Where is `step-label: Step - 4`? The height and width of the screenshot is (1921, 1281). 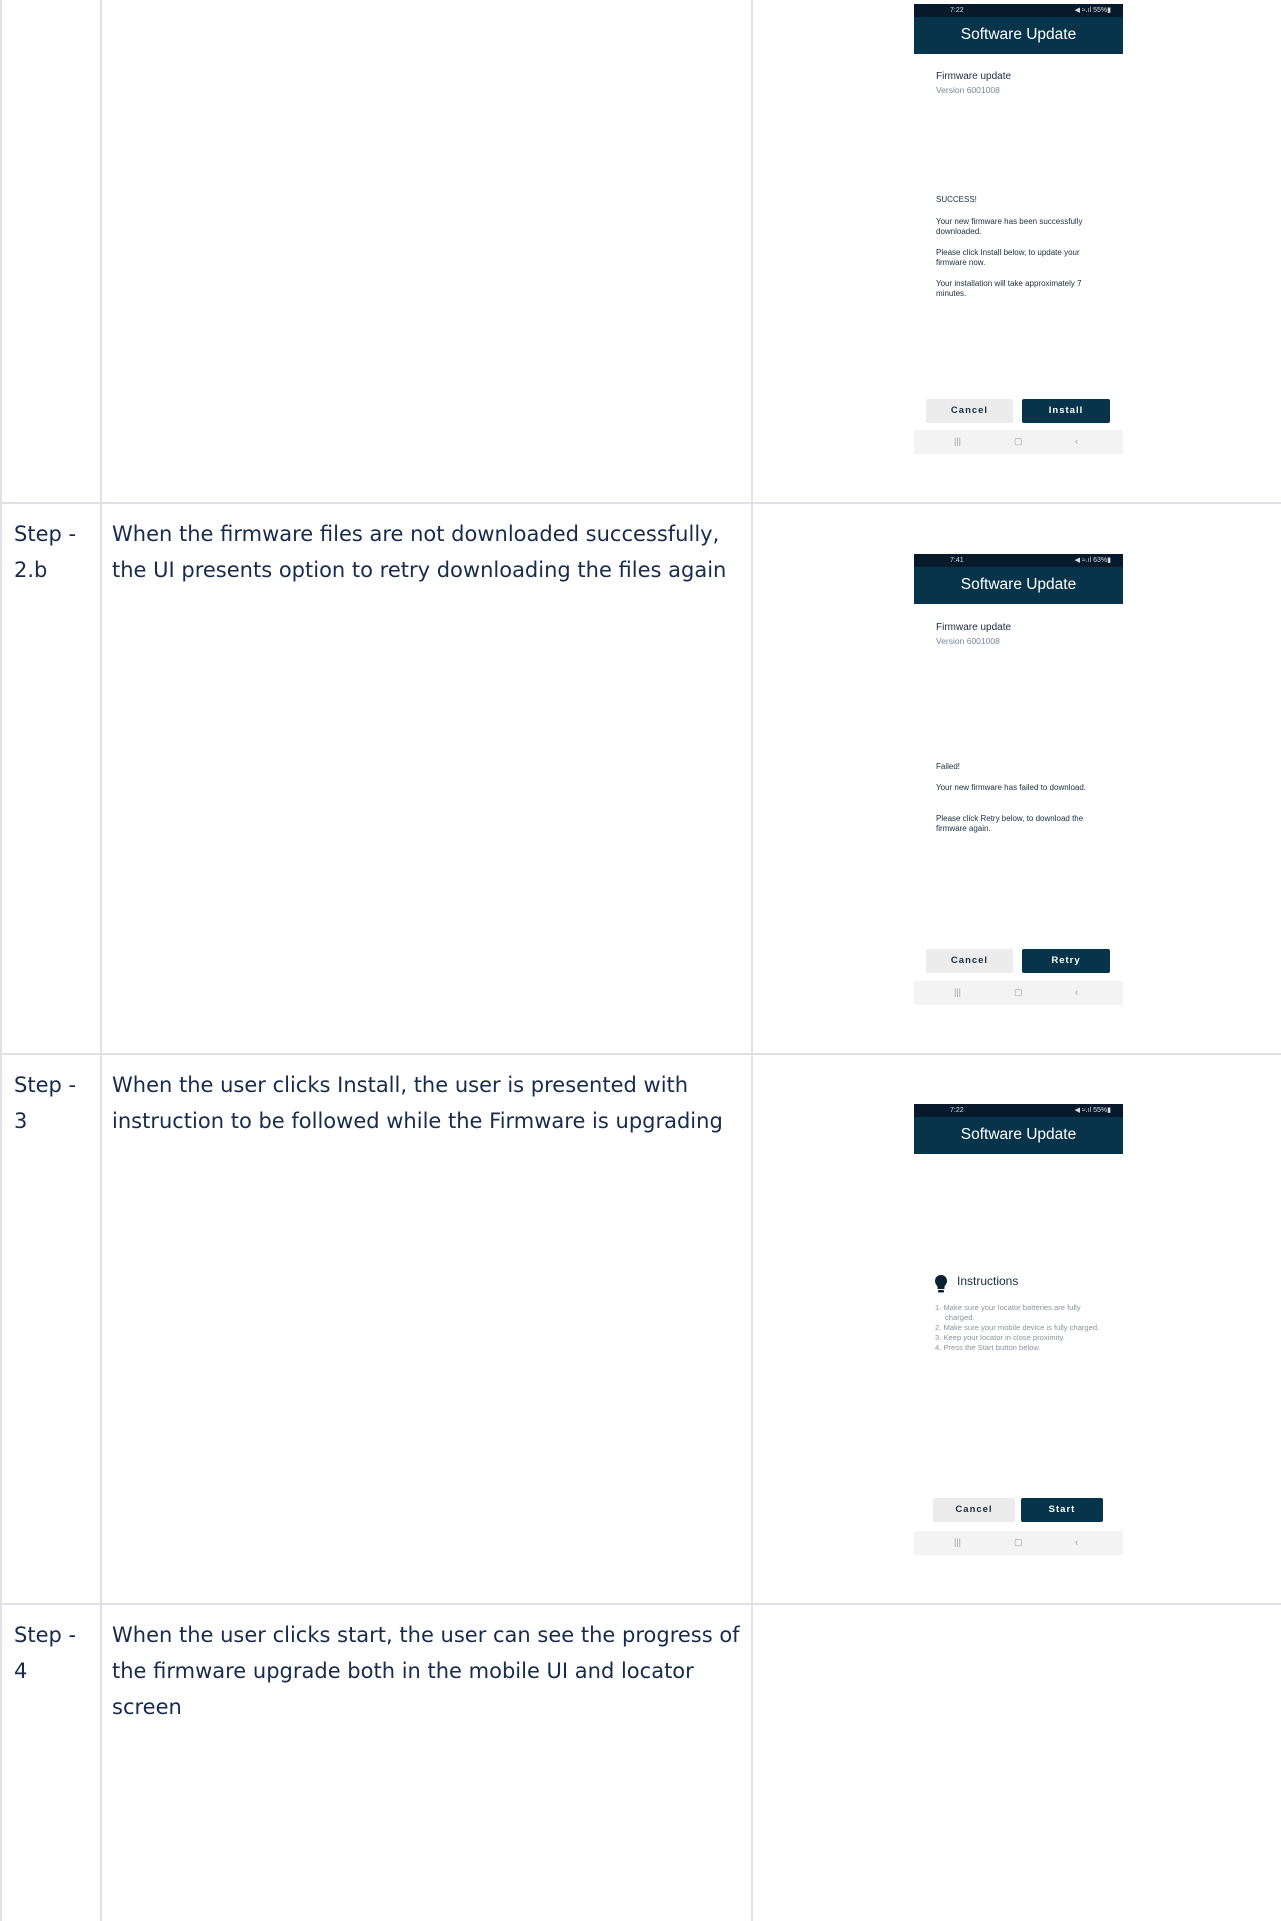
step-label: Step - 4 is located at coordinates (45, 1653).